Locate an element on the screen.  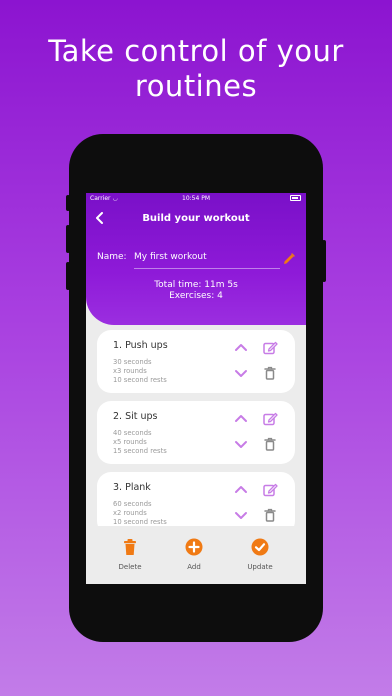
workout-name-field: My first workout is located at coordinates (170, 257).